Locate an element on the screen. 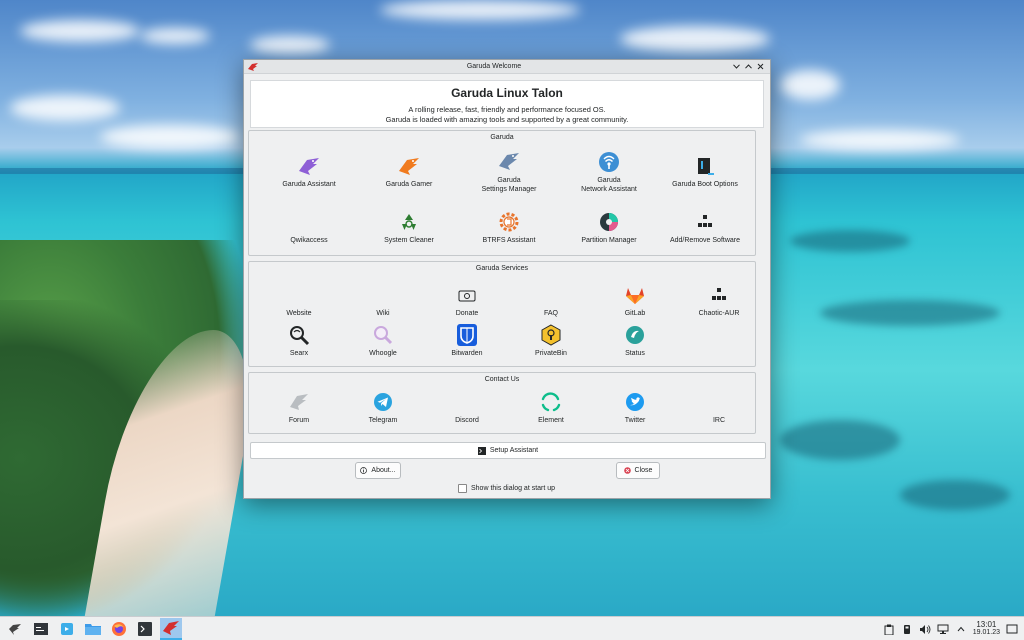  application-launcher is located at coordinates (15, 629).